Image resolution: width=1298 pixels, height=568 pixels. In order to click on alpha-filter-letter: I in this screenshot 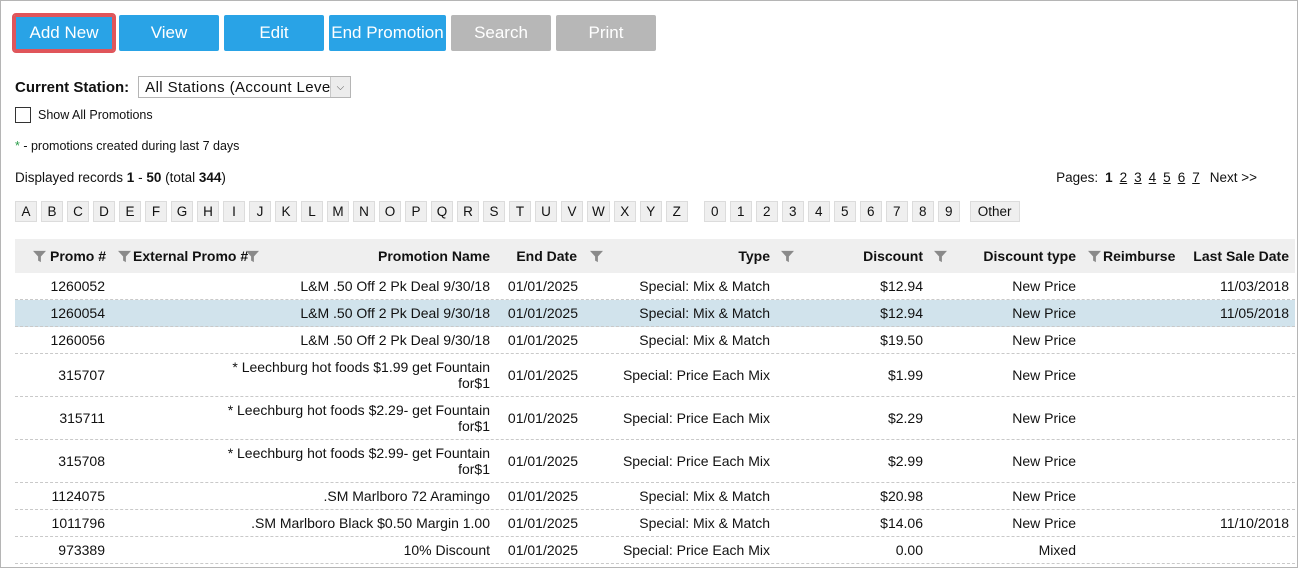, I will do `click(234, 211)`.